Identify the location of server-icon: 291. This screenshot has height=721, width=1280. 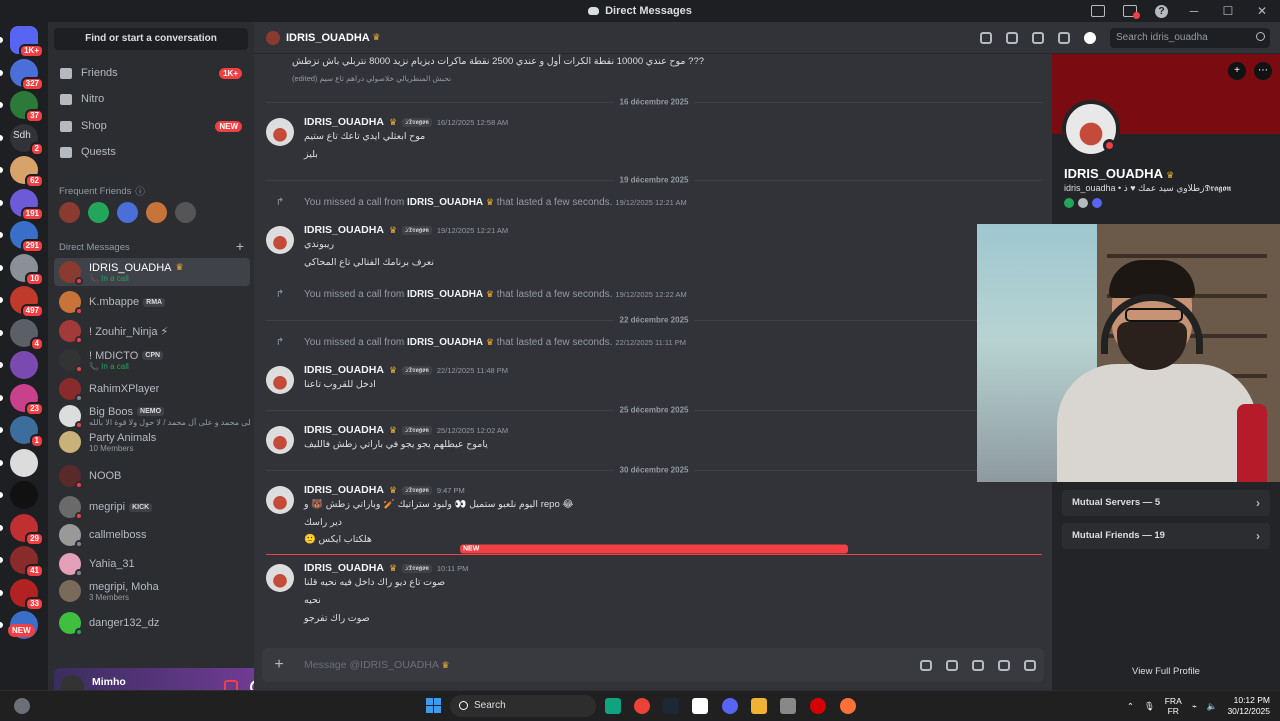
(27, 237).